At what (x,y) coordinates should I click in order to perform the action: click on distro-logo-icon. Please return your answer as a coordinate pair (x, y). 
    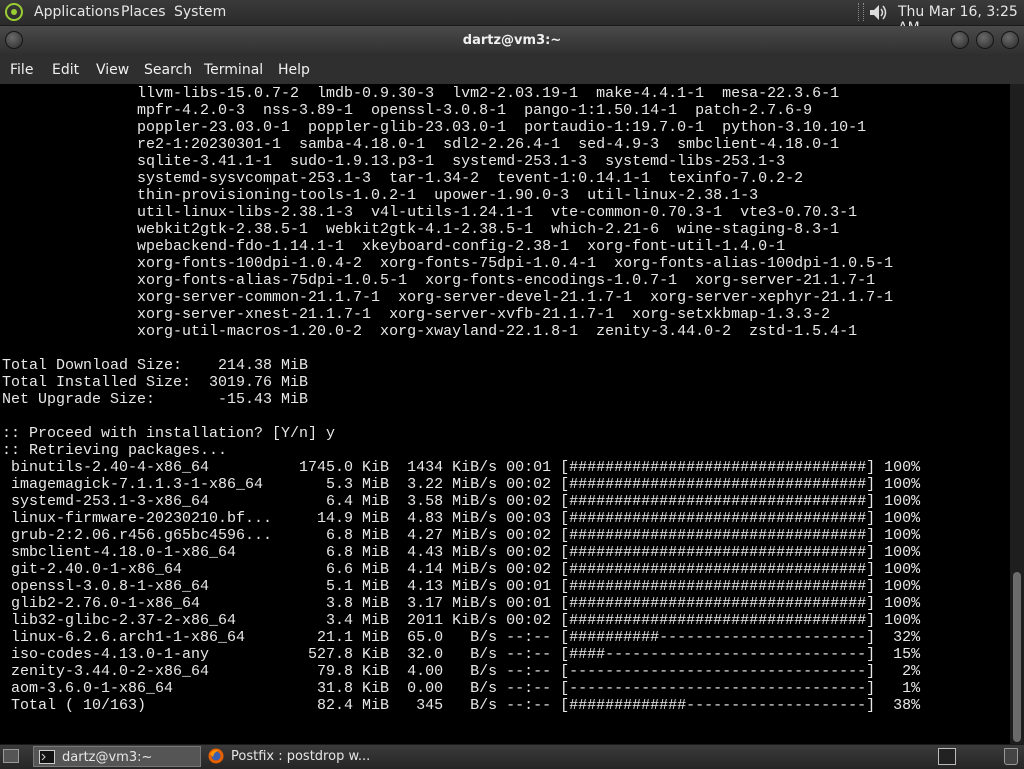
    Looking at the image, I should click on (14, 12).